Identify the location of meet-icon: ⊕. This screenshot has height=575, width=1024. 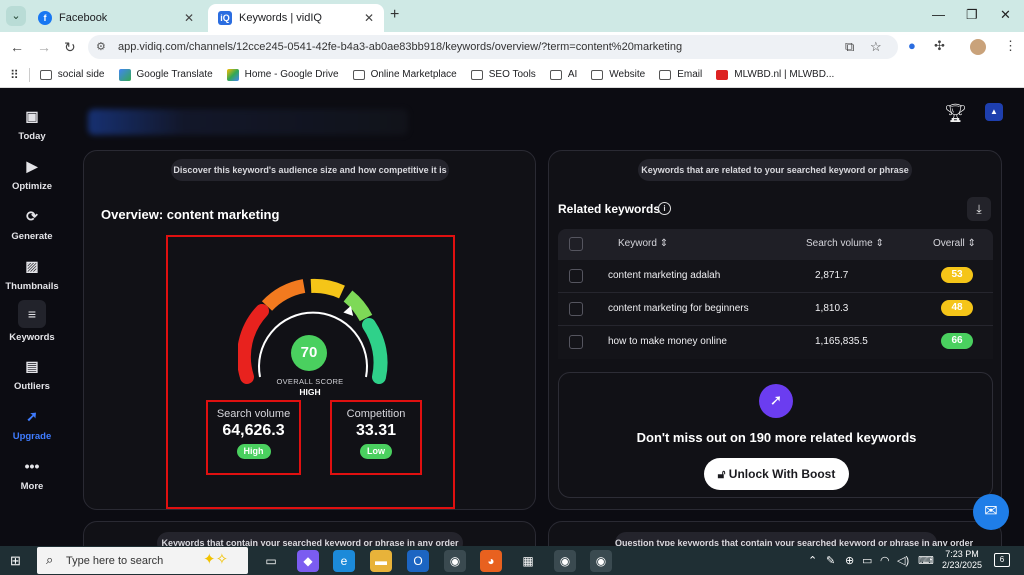
(849, 560).